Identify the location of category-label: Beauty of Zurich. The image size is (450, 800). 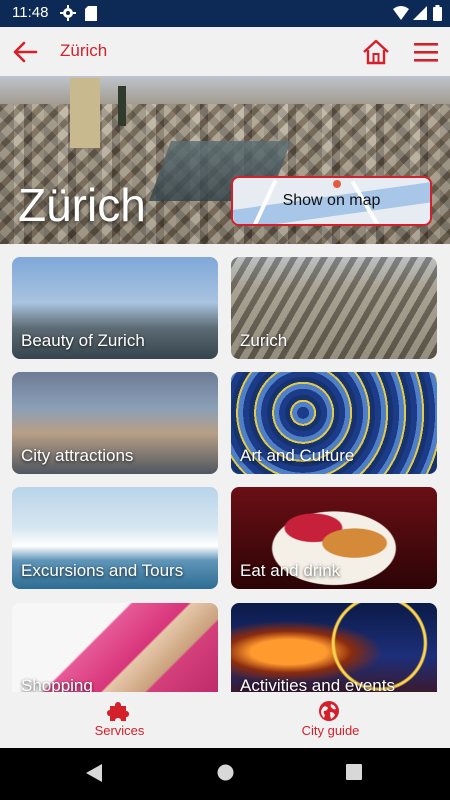
(83, 340).